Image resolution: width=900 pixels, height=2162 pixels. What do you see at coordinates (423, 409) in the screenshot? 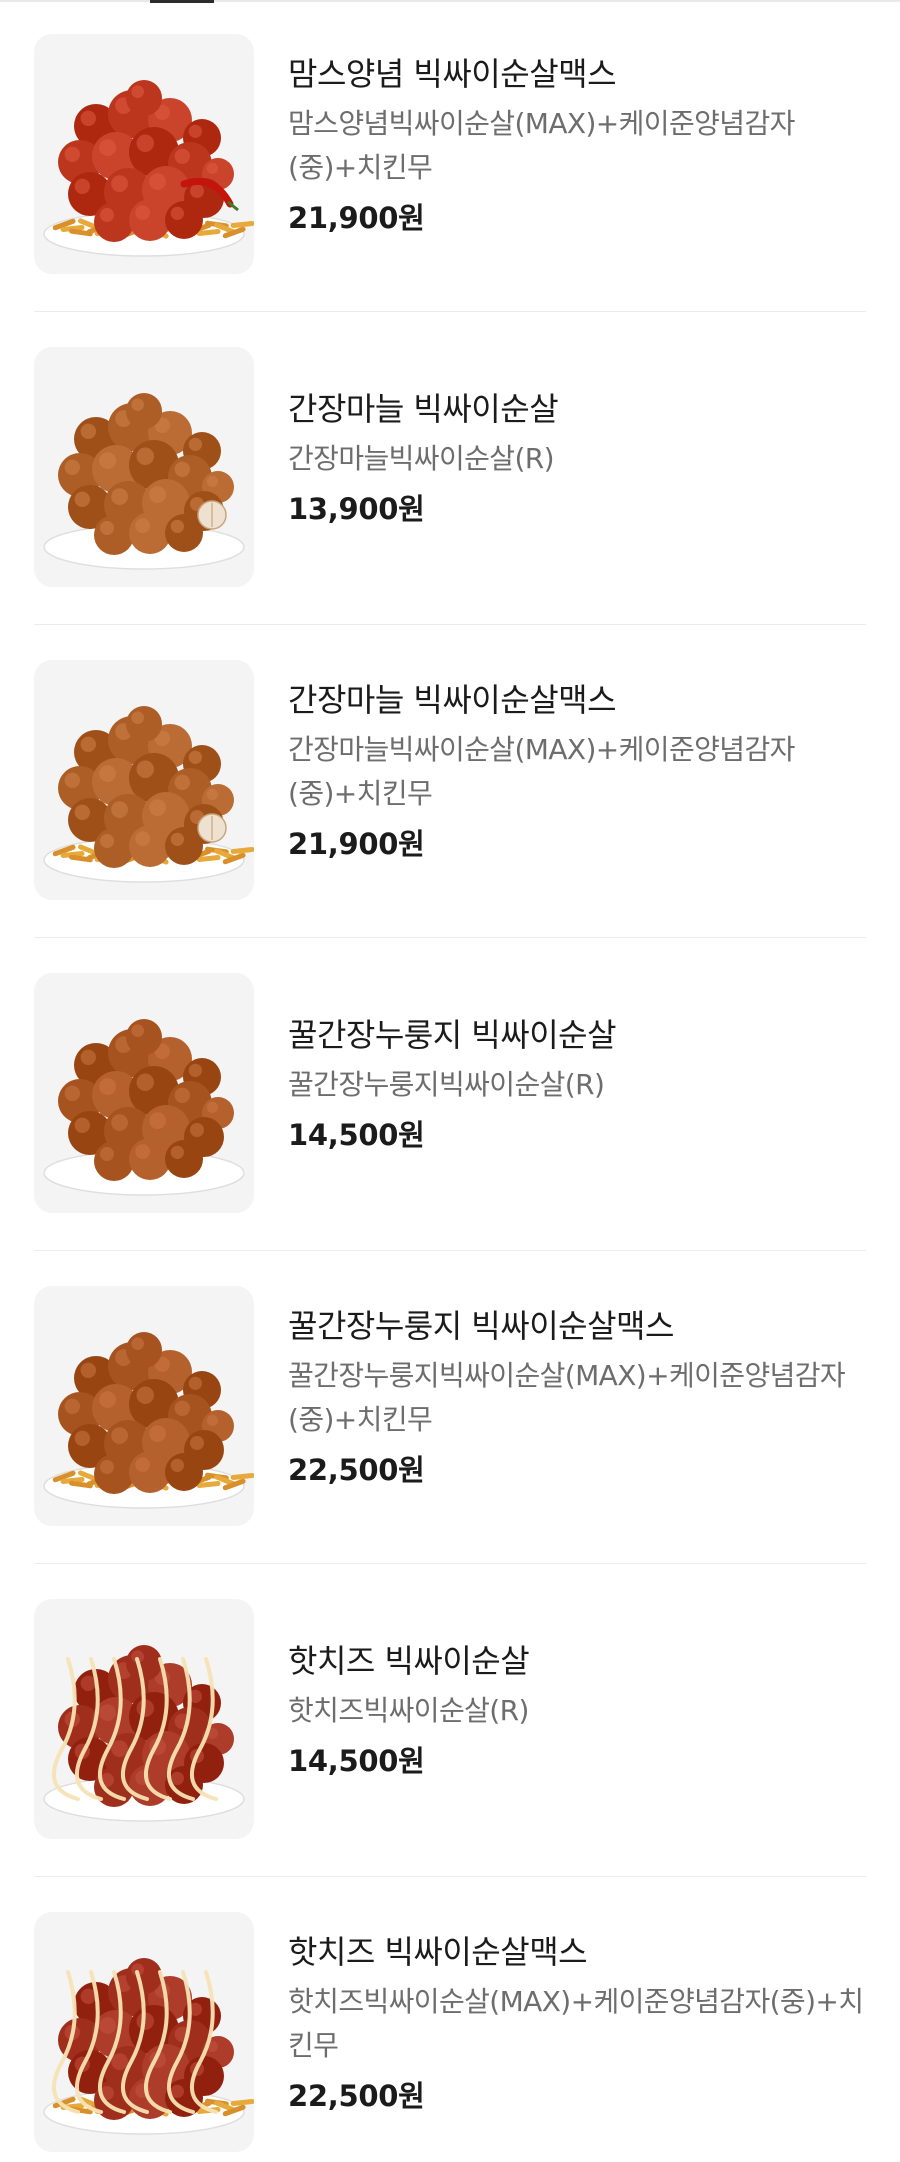
I see `menu-item-name: 간장마늘 빅싸이순살` at bounding box center [423, 409].